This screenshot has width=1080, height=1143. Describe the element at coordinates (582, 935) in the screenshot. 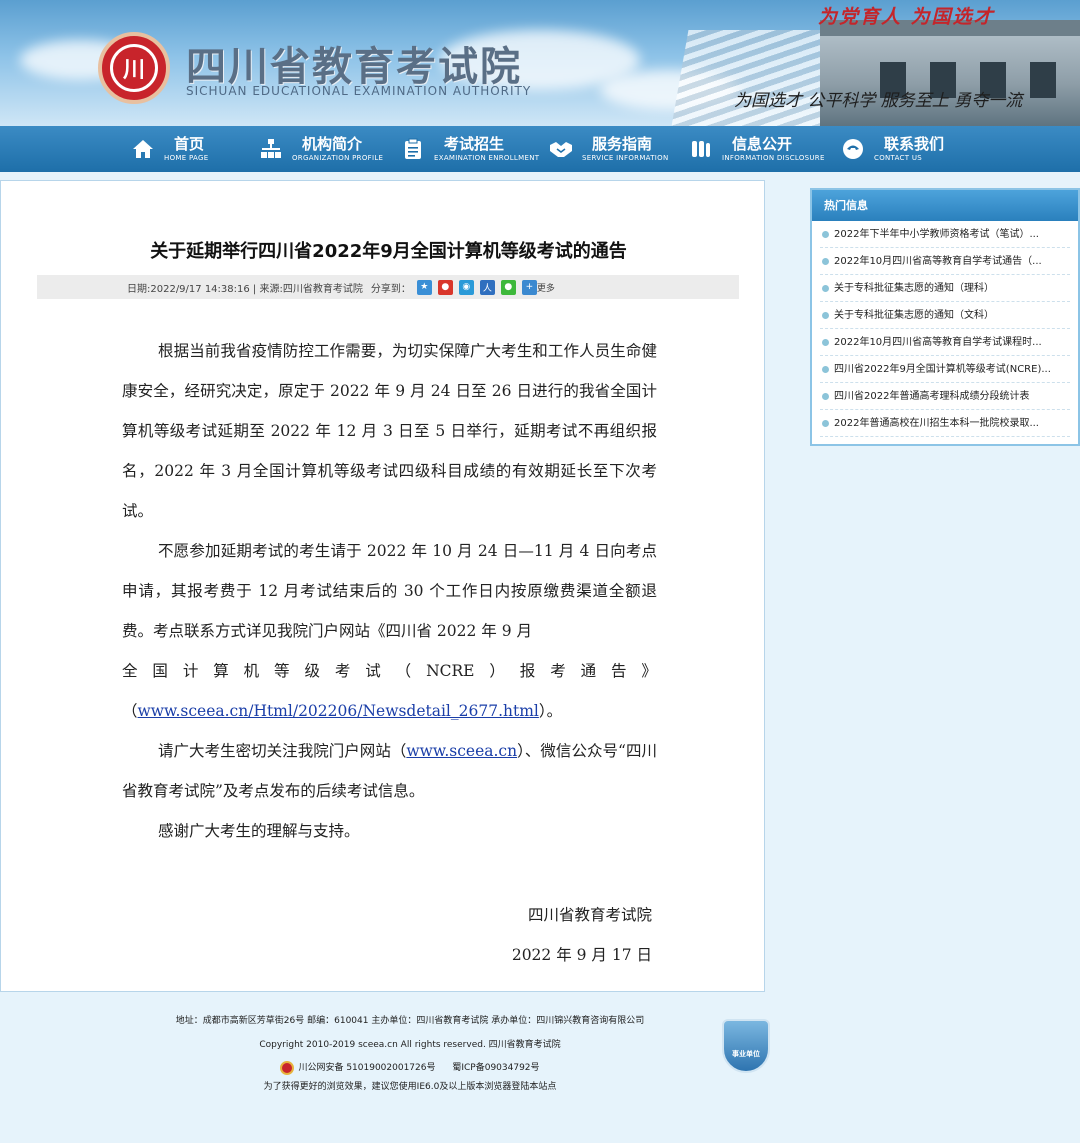

I see `signature-block: 四川省教育考试院 2022 年 9 月 17 日` at that location.